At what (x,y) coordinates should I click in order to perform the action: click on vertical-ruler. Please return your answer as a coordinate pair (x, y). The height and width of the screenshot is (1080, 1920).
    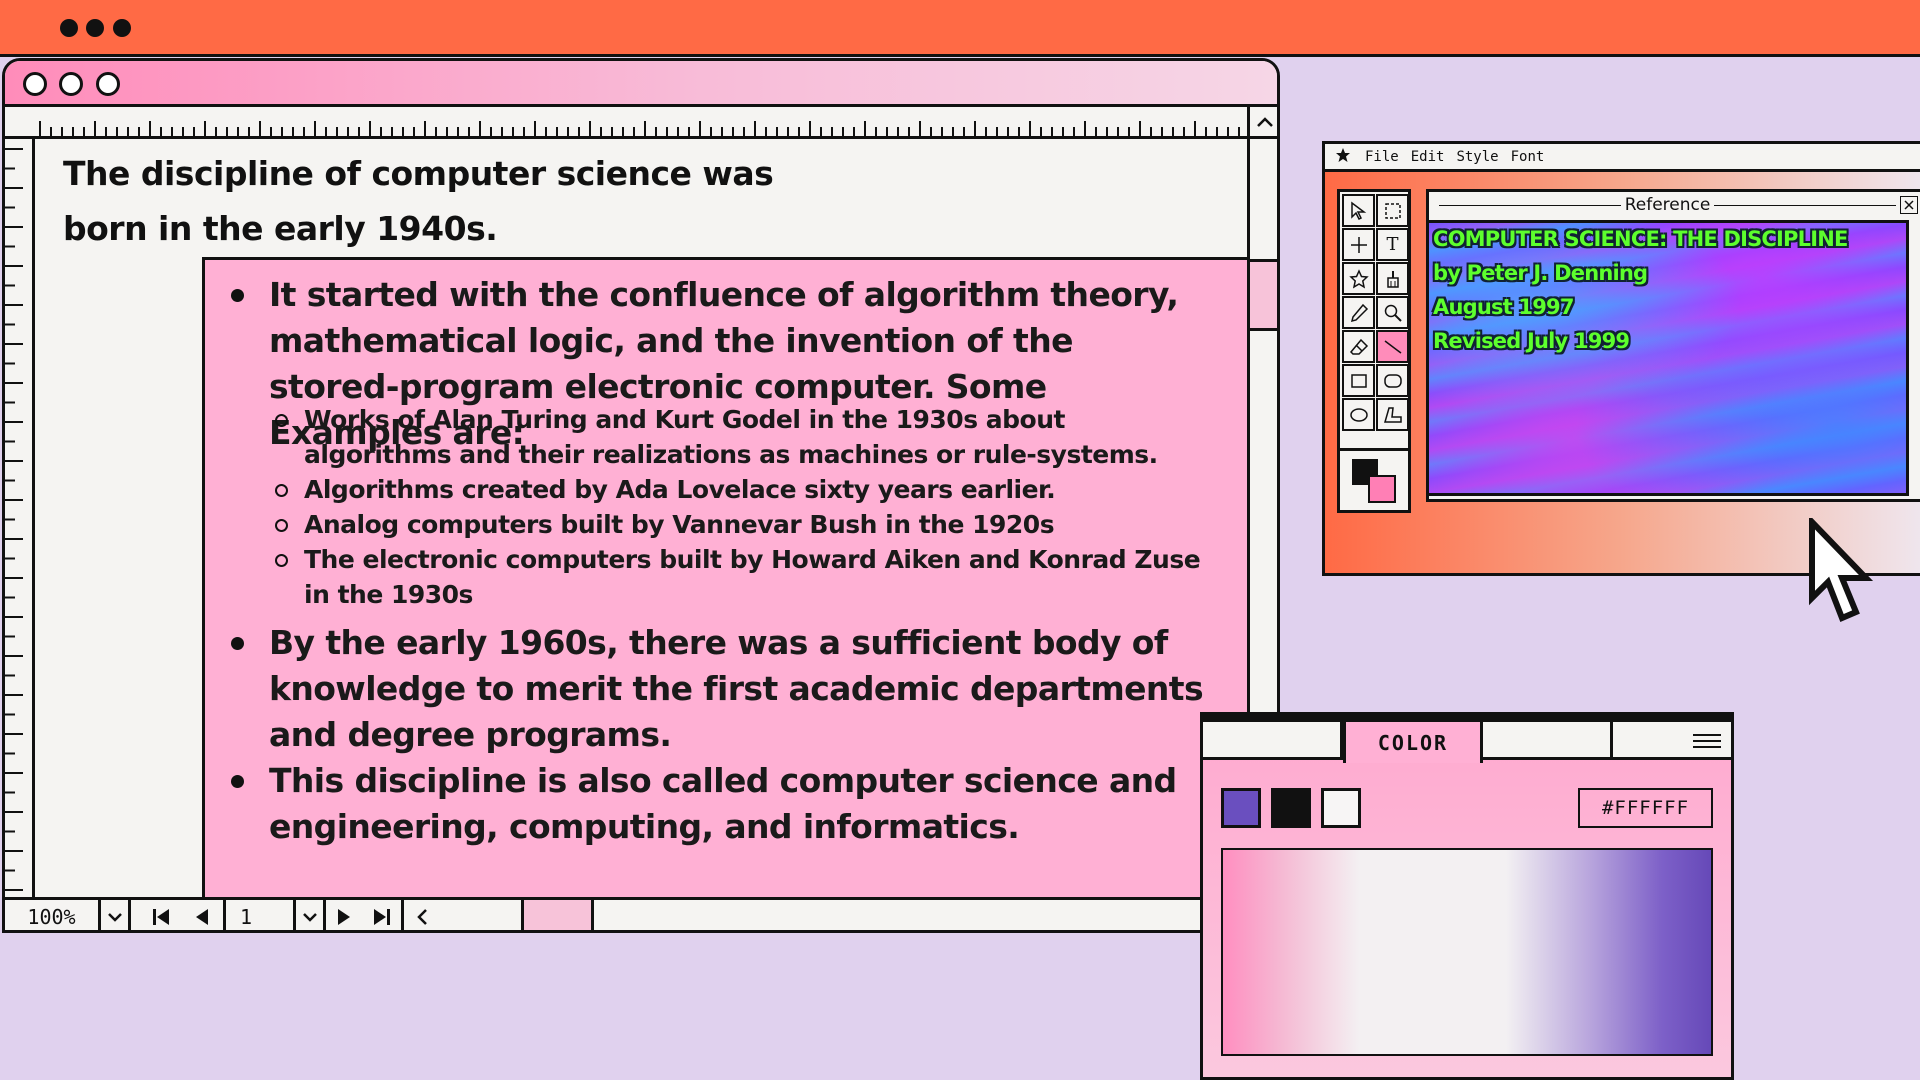
    Looking at the image, I should click on (20, 518).